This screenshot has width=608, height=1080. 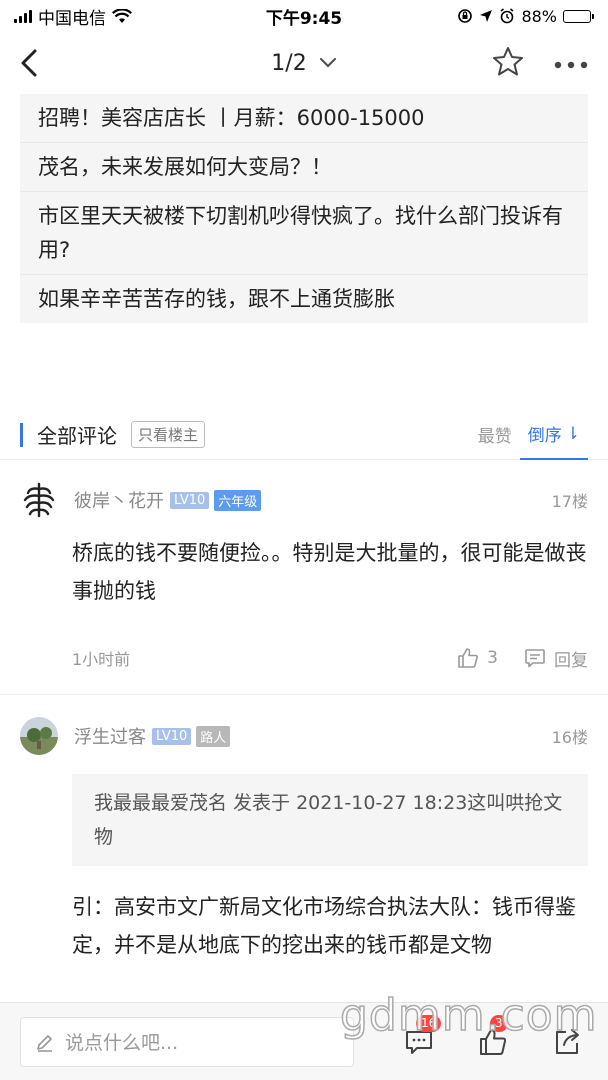 I want to click on username: 浮生过客, so click(x=110, y=736).